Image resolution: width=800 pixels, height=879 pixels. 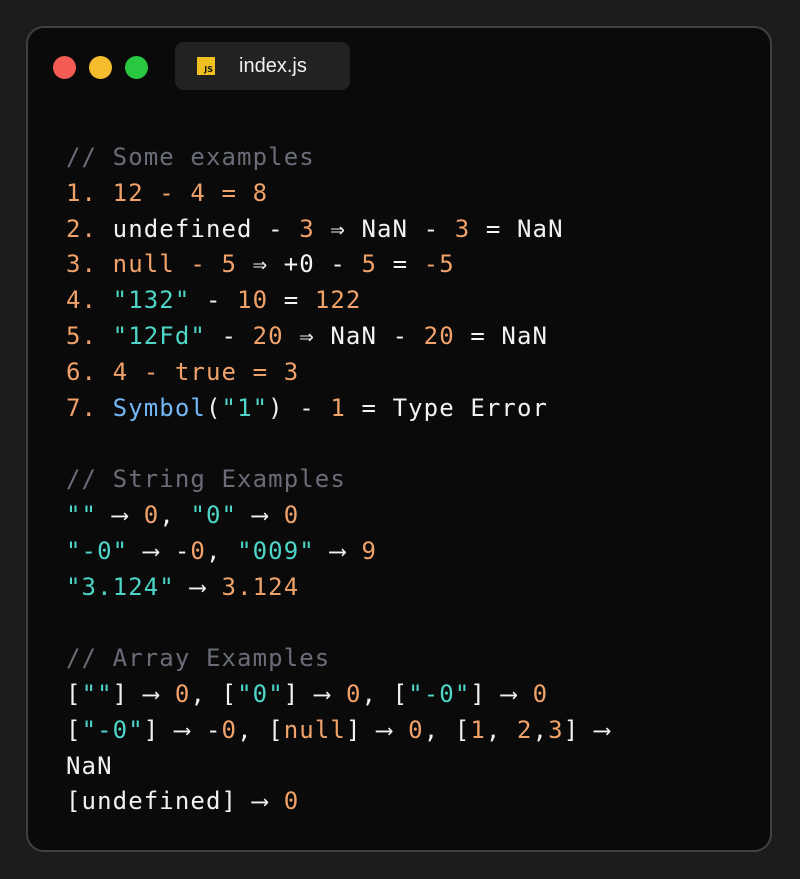 I want to click on code-token: NaN, so click(x=89, y=765).